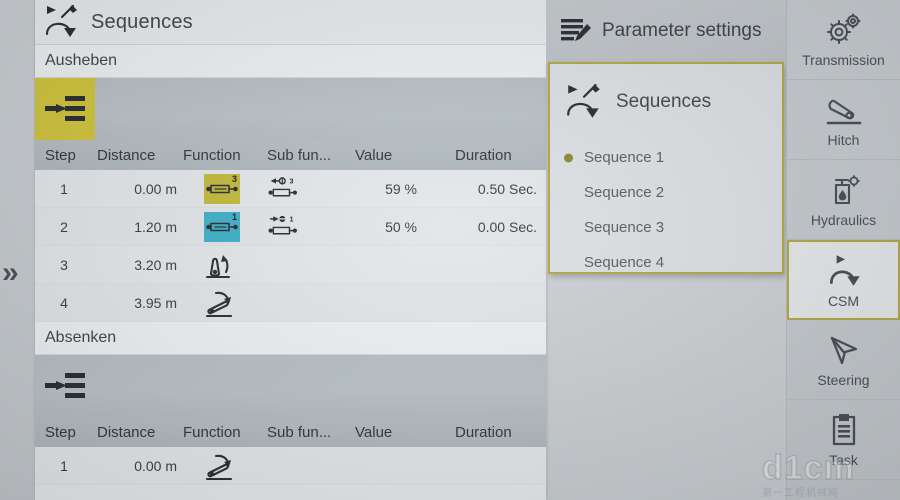  What do you see at coordinates (568, 157) in the screenshot?
I see `selected-bullet-icon` at bounding box center [568, 157].